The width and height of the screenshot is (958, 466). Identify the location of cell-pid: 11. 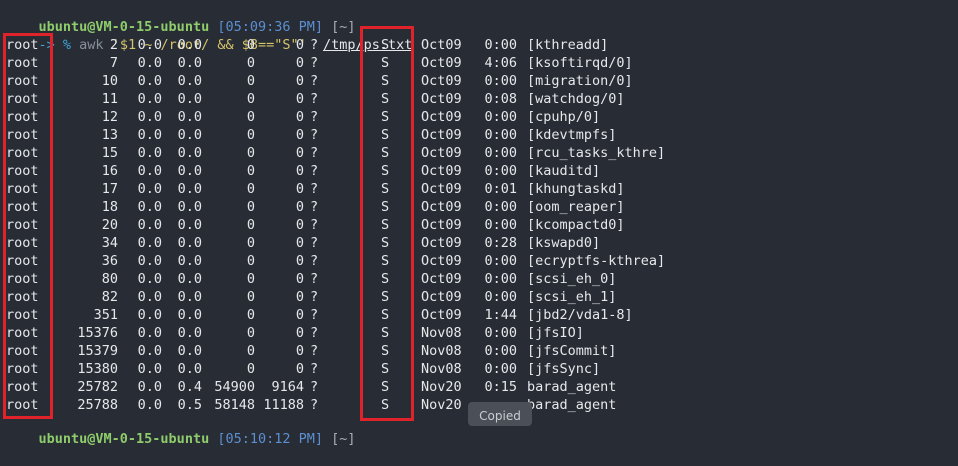
(109, 99).